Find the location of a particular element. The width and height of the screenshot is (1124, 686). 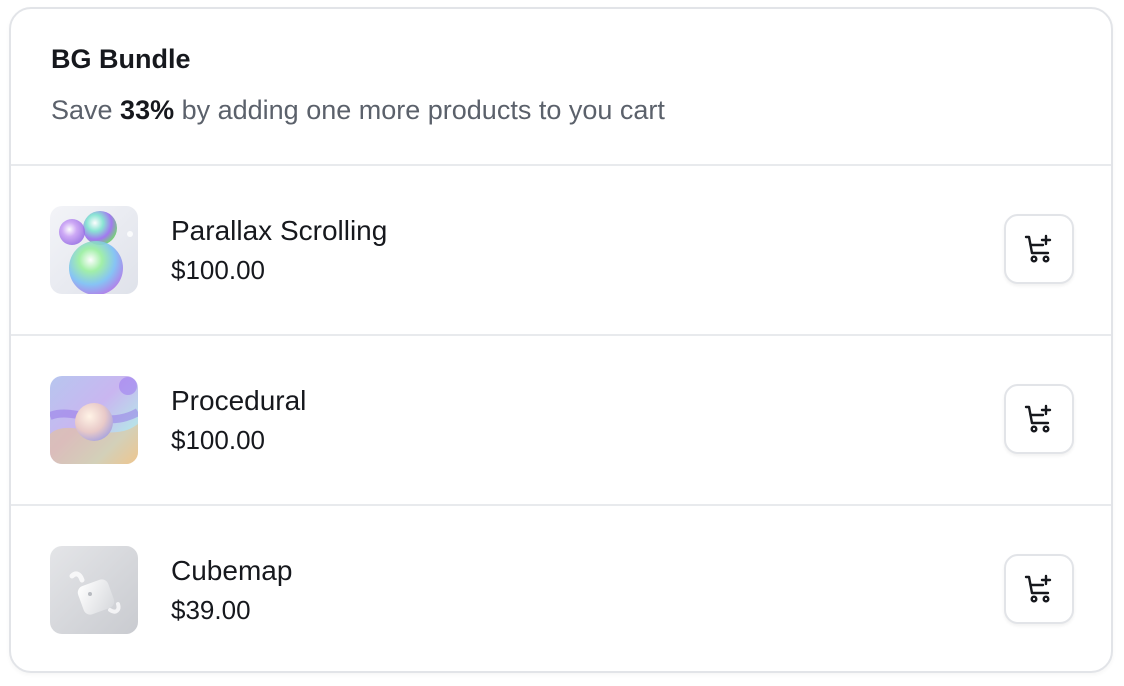

bundle-title: BG Bundle is located at coordinates (121, 59).